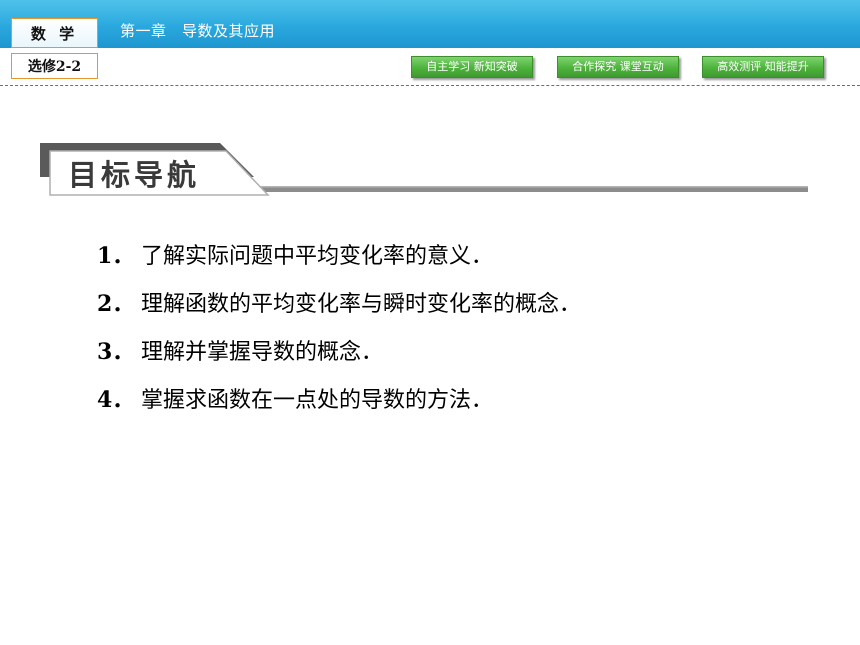 This screenshot has height=645, width=860. What do you see at coordinates (361, 304) in the screenshot?
I see `objective-text: 理解函数的平均变化率与瞬时变化率的概念．` at bounding box center [361, 304].